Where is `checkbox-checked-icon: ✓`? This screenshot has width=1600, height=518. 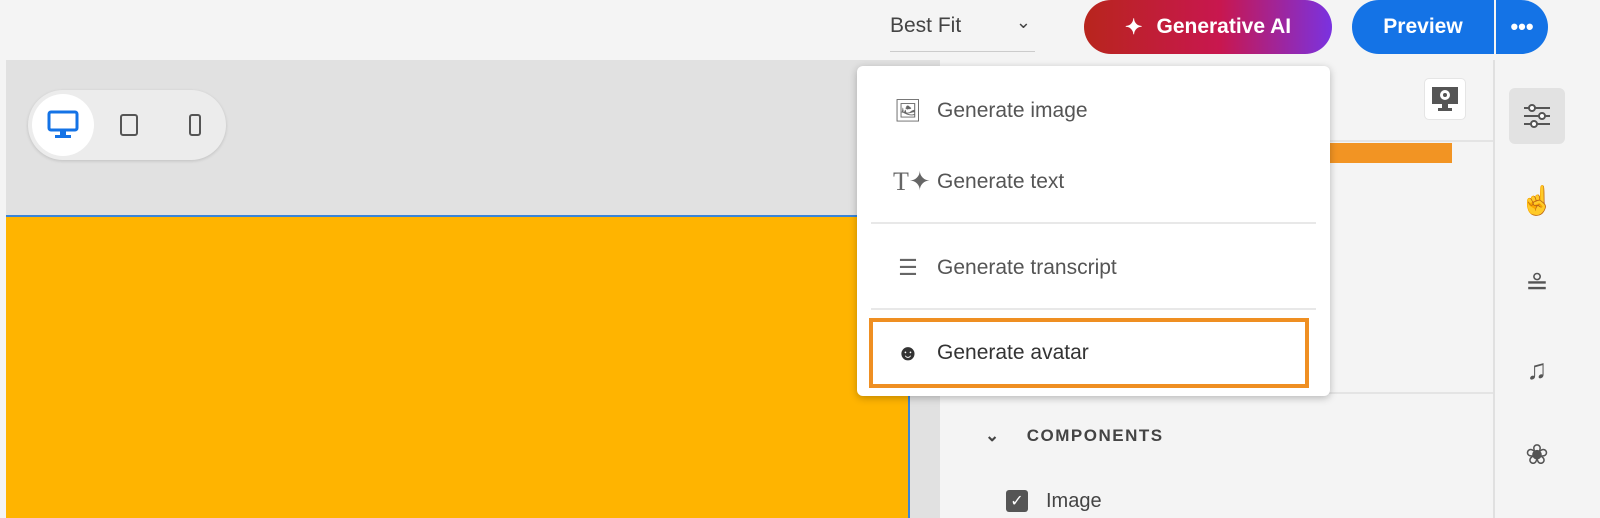
checkbox-checked-icon: ✓ is located at coordinates (1017, 501).